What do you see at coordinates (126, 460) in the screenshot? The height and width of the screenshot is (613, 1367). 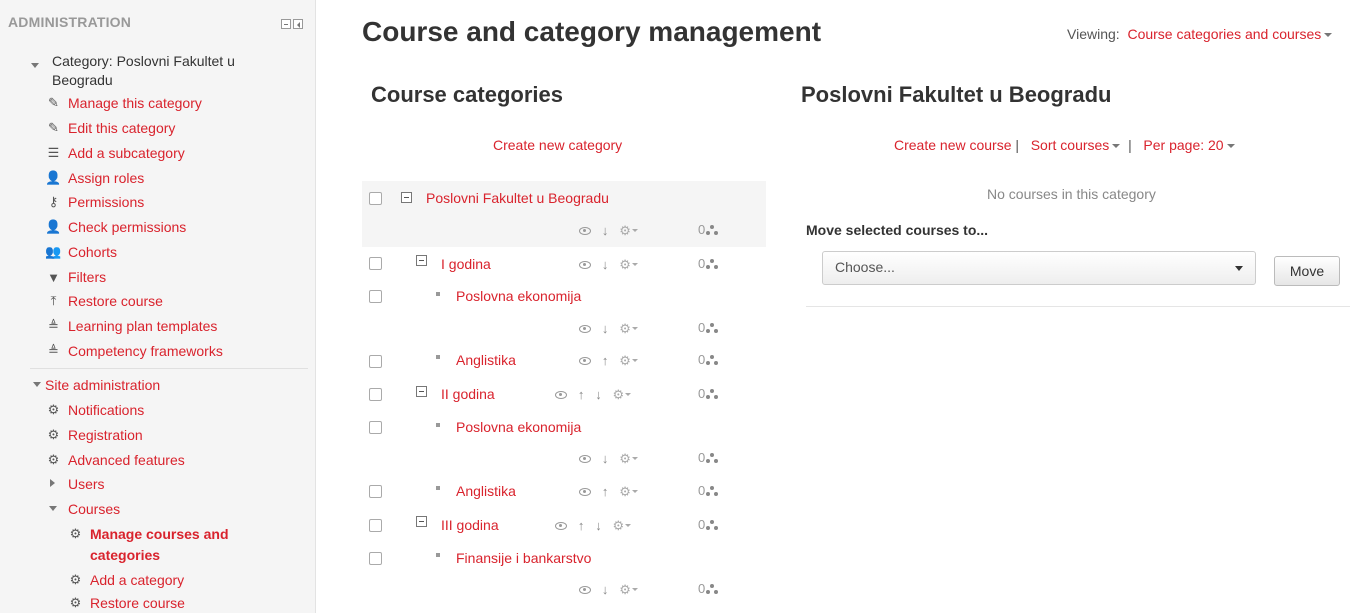 I see `nav-label: Advanced features` at bounding box center [126, 460].